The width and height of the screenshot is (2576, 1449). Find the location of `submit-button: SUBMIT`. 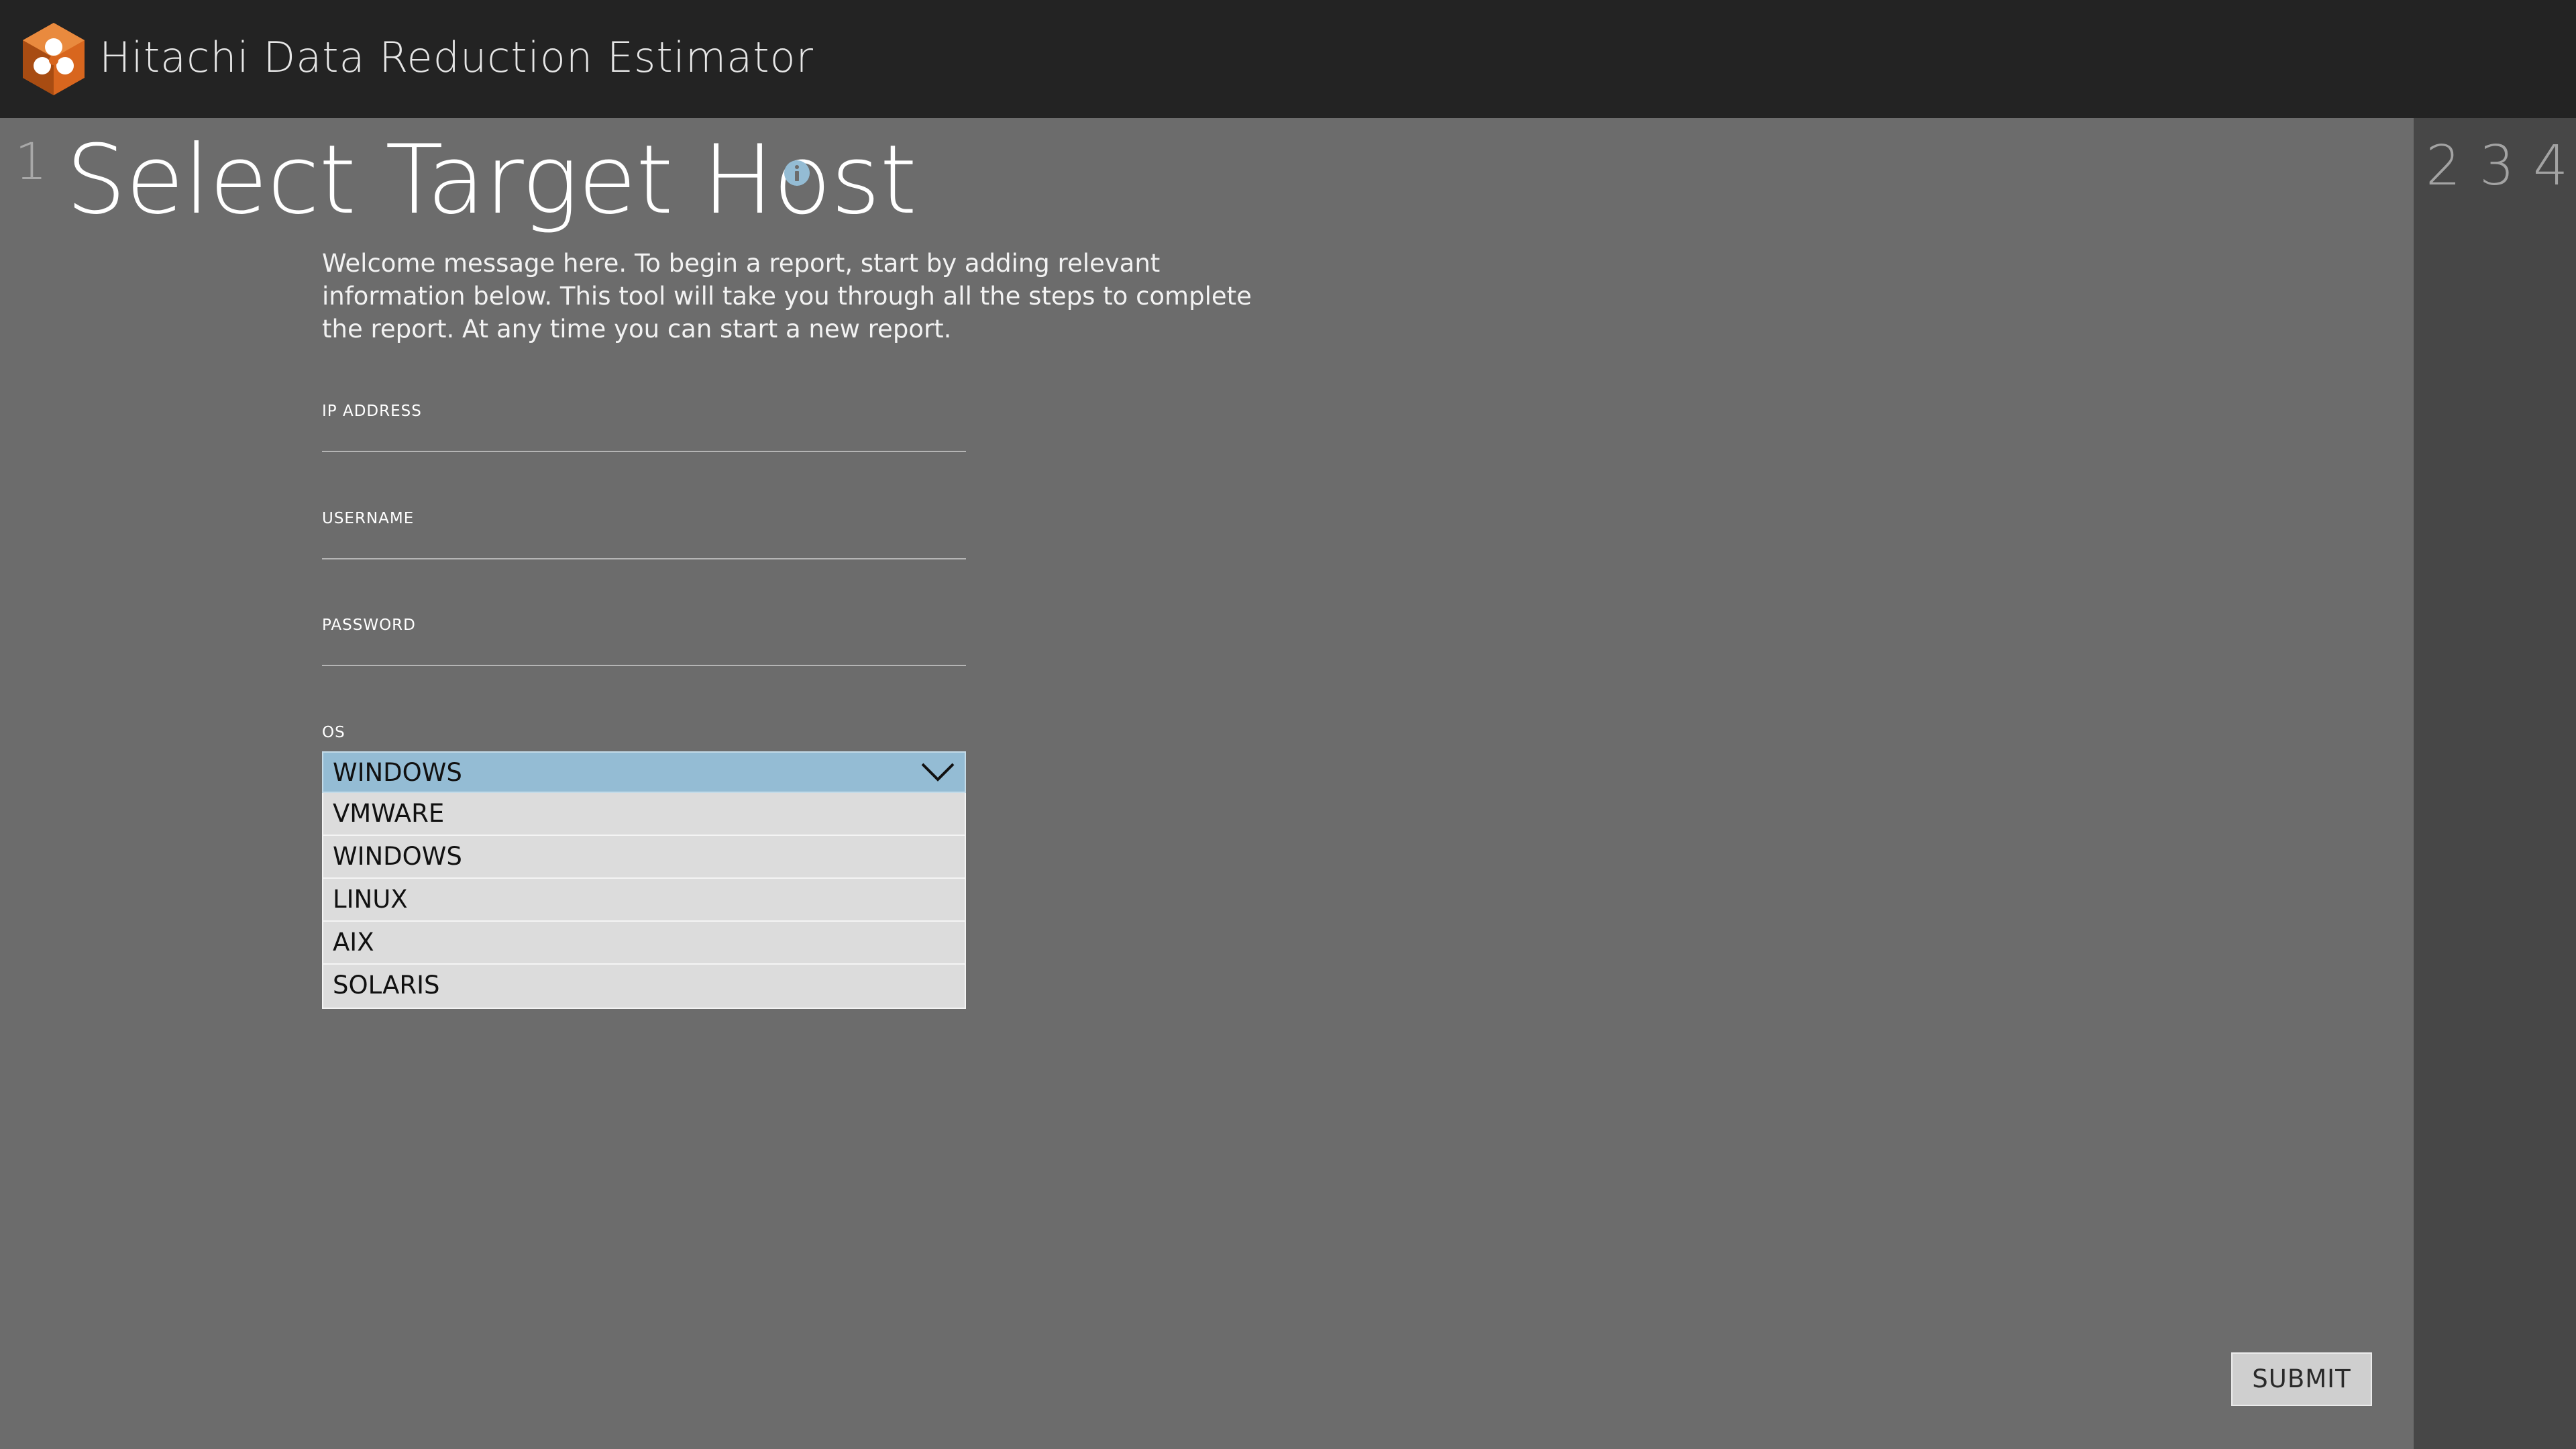

submit-button: SUBMIT is located at coordinates (2301, 1379).